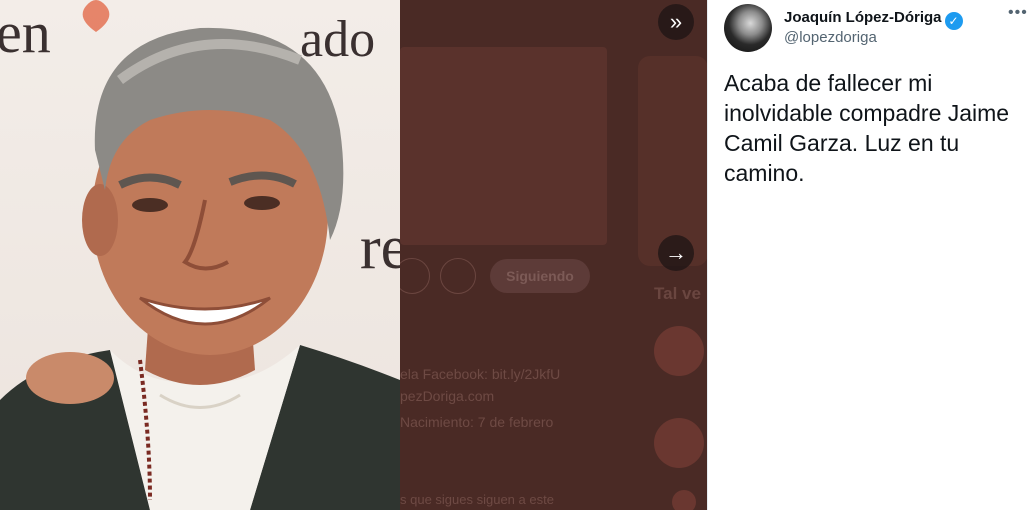 The width and height of the screenshot is (1036, 510). What do you see at coordinates (863, 17) in the screenshot?
I see `author-name: Joaquín López-Dóriga` at bounding box center [863, 17].